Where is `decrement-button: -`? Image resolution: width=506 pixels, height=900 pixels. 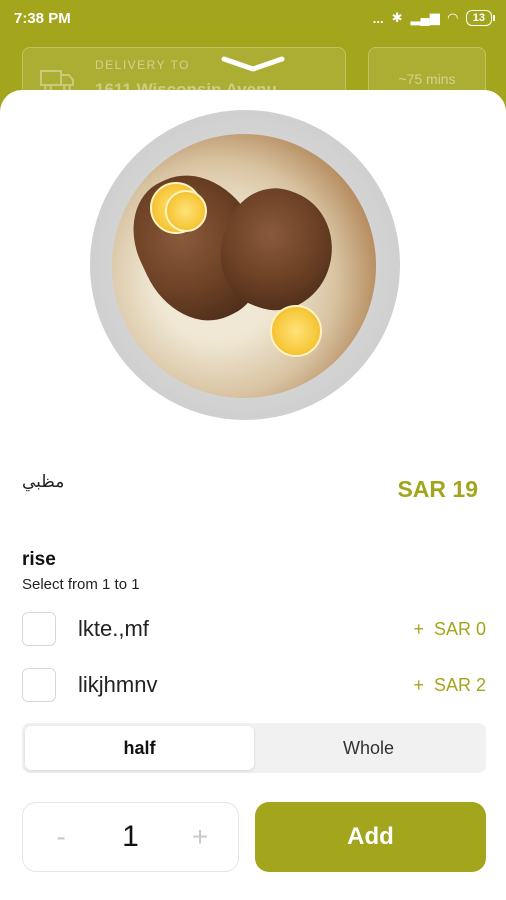 decrement-button: - is located at coordinates (61, 837).